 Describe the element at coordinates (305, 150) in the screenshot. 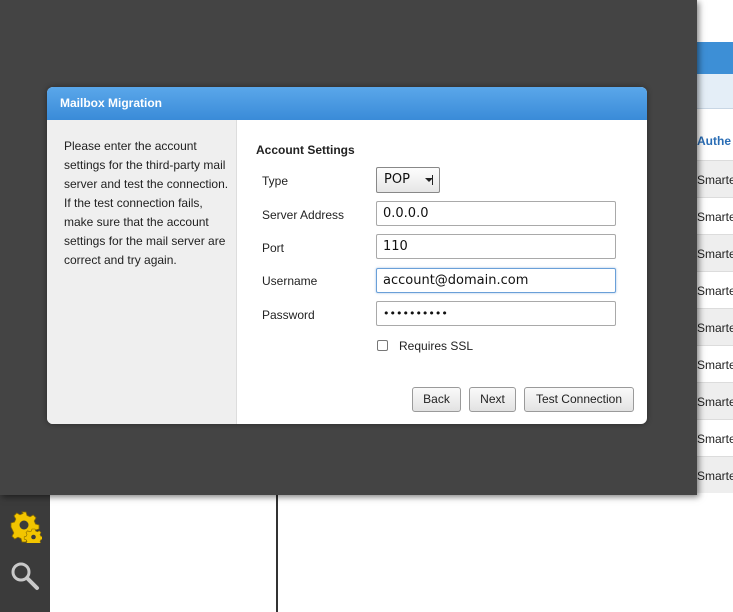

I see `section-title: Account Settings` at that location.